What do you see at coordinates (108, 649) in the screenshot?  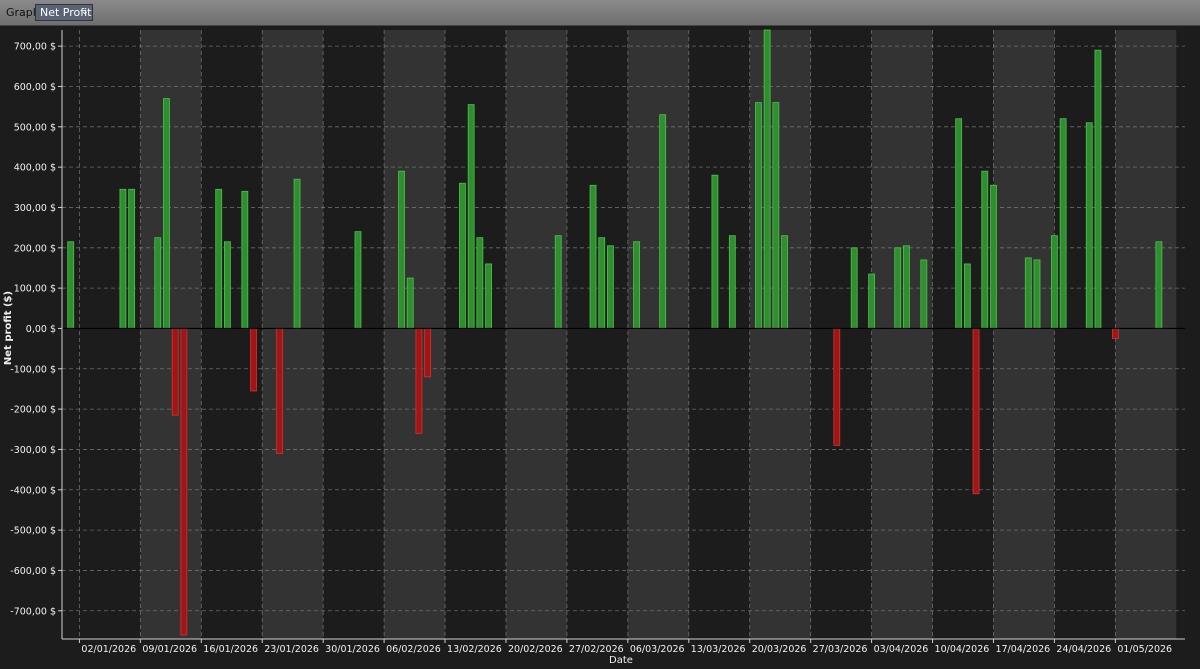 I see `x-tick-label: 02/01/2026` at bounding box center [108, 649].